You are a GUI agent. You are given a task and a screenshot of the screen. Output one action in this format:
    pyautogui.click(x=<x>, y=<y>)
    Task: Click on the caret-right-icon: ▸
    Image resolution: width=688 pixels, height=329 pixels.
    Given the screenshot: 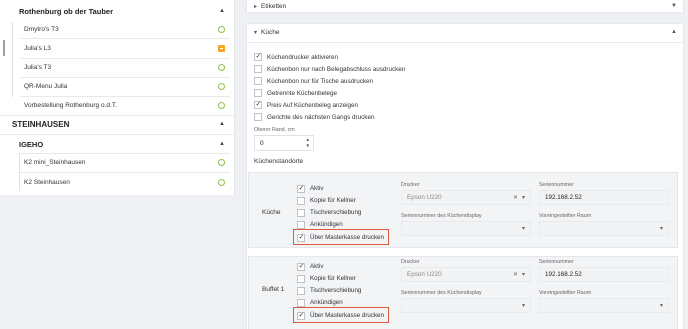 What is the action you would take?
    pyautogui.click(x=255, y=6)
    